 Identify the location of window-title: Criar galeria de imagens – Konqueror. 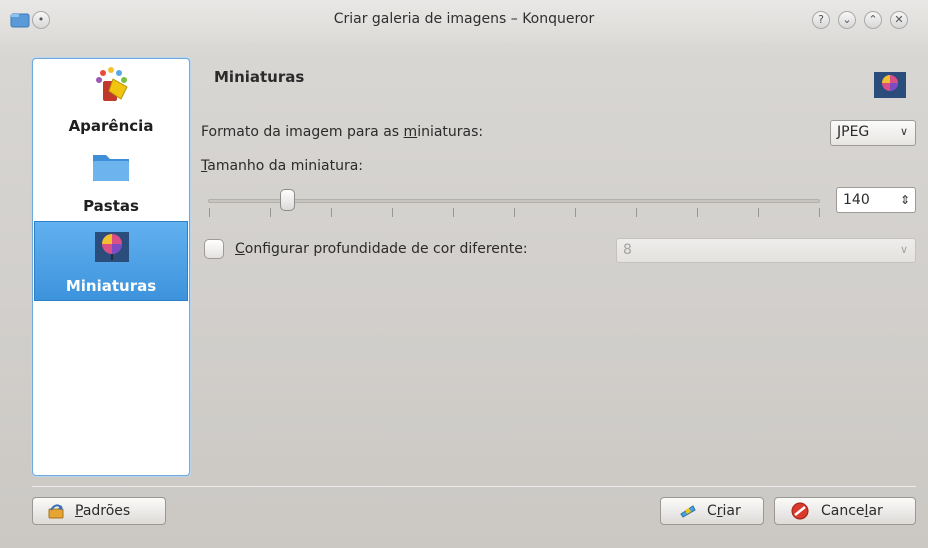
(464, 19).